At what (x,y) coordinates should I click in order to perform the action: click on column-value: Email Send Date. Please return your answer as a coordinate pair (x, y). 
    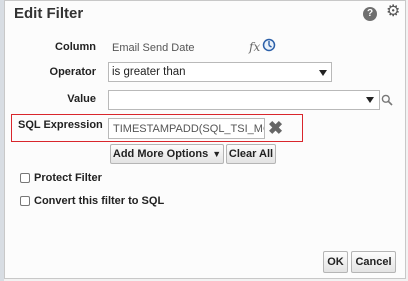
    Looking at the image, I should click on (153, 48).